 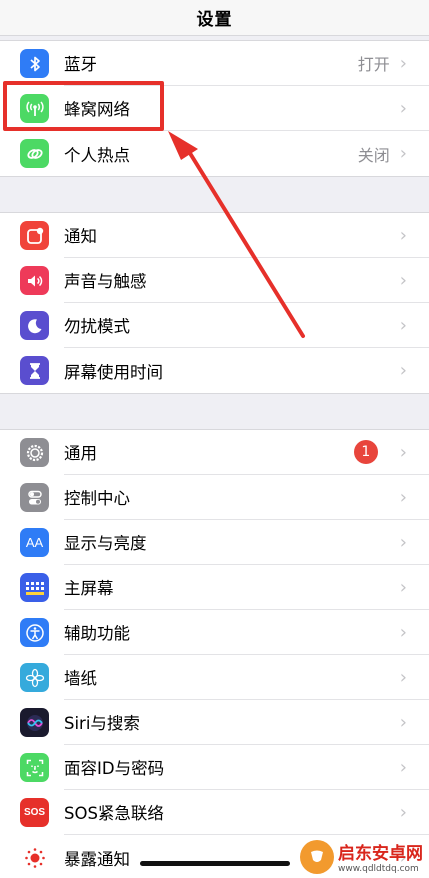 What do you see at coordinates (317, 856) in the screenshot?
I see `watermark-logo-icon` at bounding box center [317, 856].